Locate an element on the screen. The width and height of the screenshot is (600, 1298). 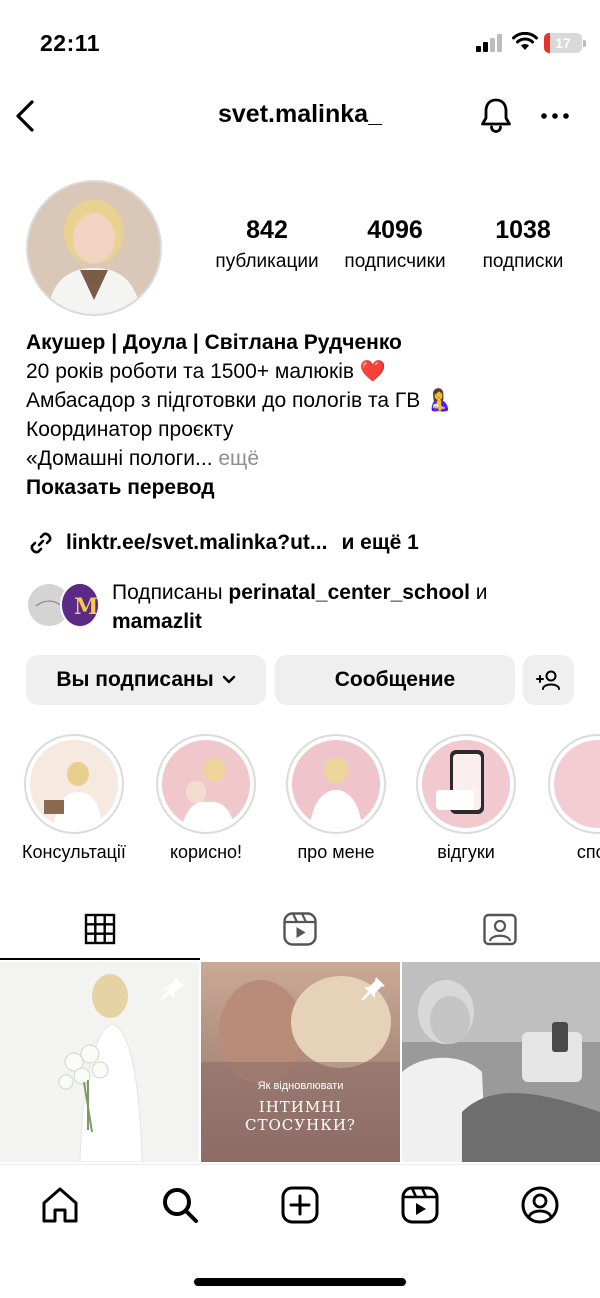
battery-indicator: 17 is located at coordinates (565, 43).